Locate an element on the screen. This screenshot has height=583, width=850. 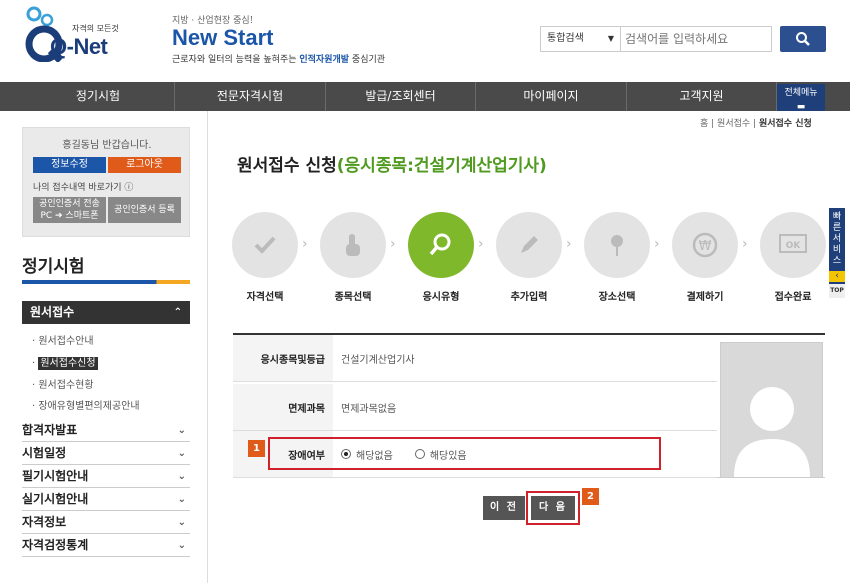
form-label-item: 응시종목및등급 is located at coordinates (283, 358).